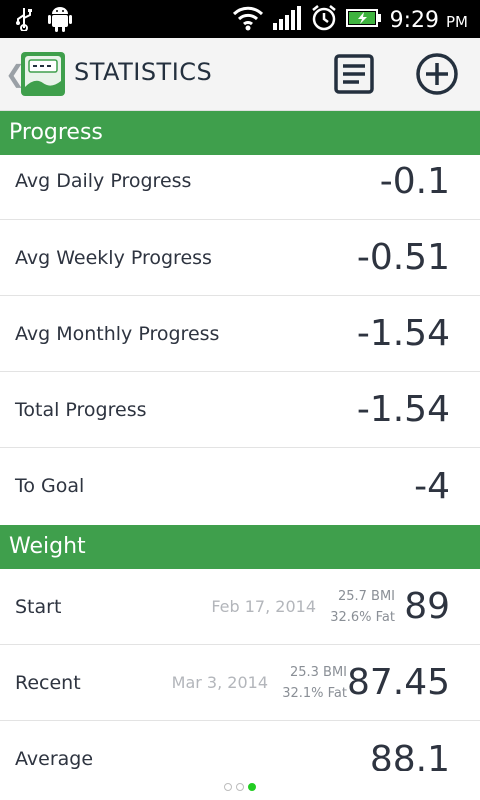 The width and height of the screenshot is (480, 800). Describe the element at coordinates (240, 334) in the screenshot. I see `progress-row-avg-monthly: Avg Monthly Progress -1.54` at that location.